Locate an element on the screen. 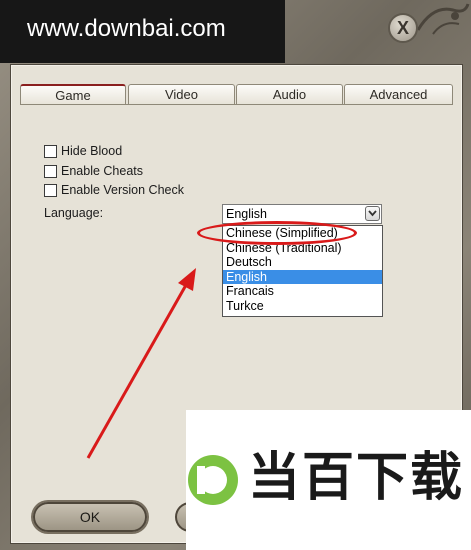  downbai-logo-icon is located at coordinates (213, 480).